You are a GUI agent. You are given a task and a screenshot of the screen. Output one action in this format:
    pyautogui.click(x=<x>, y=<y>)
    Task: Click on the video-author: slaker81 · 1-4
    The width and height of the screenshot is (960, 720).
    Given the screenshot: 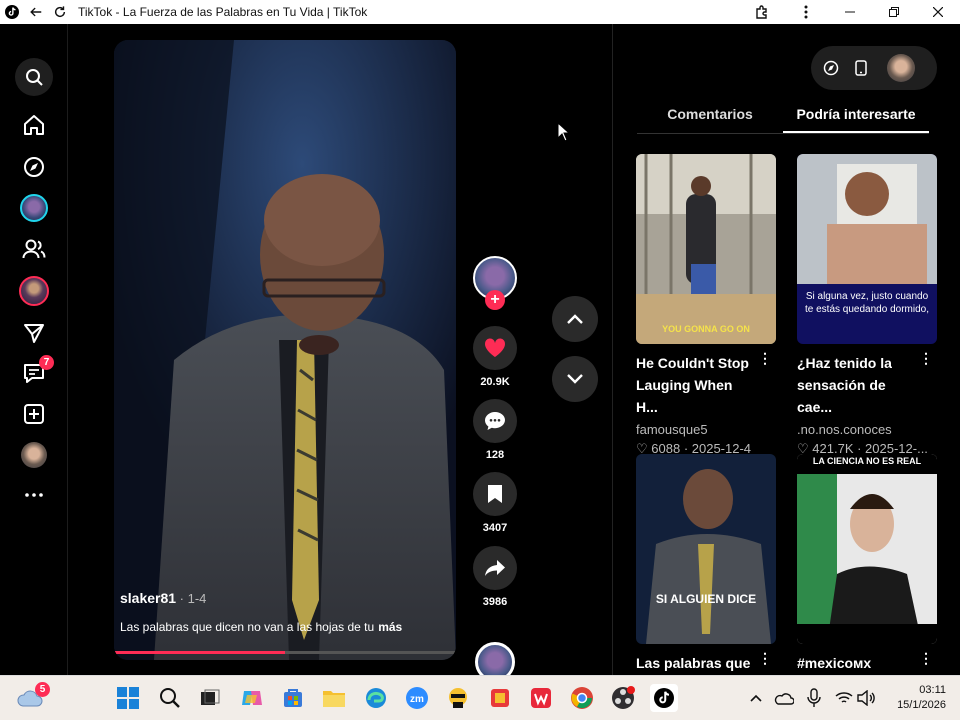 What is the action you would take?
    pyautogui.click(x=283, y=598)
    